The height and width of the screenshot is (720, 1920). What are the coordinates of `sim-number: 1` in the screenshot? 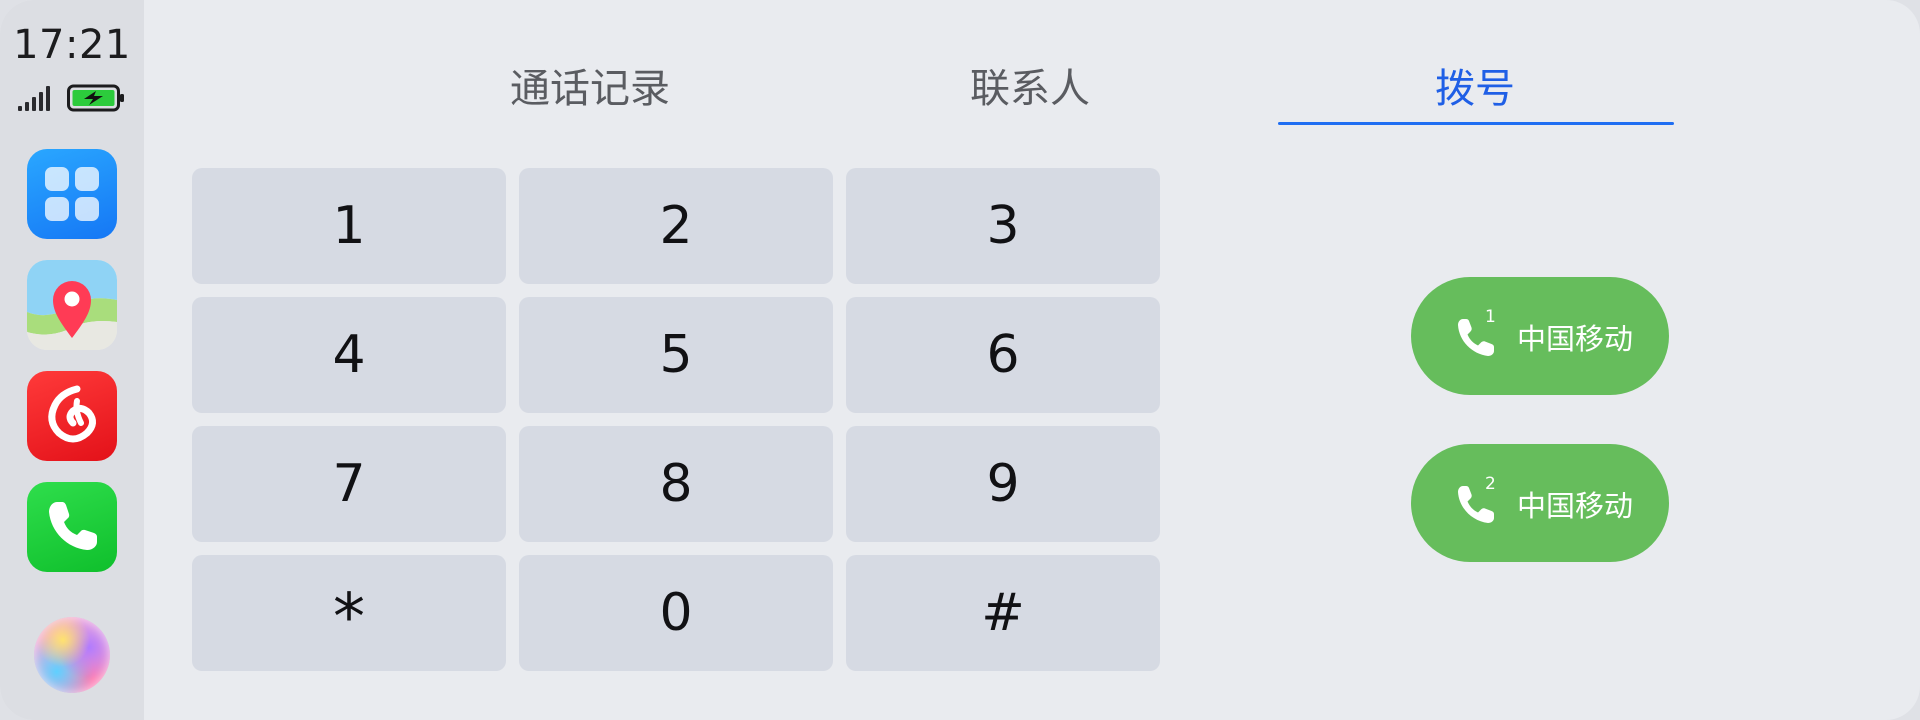 It's located at (1490, 317).